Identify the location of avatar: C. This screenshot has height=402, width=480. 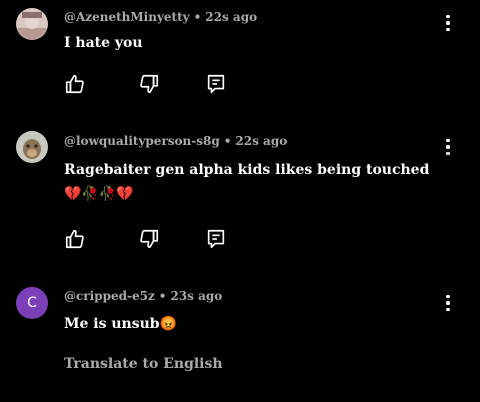
(32, 303).